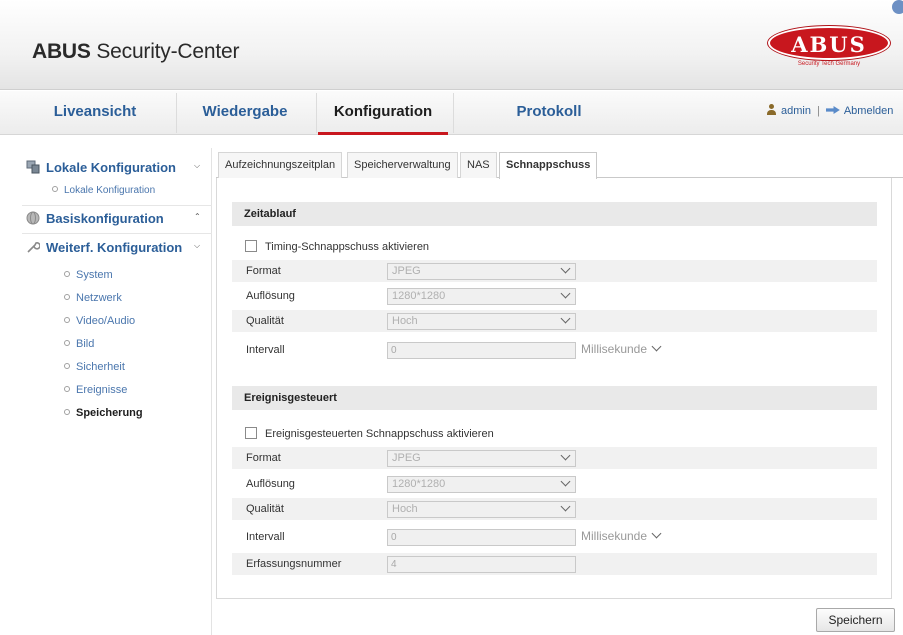 Image resolution: width=903 pixels, height=635 pixels. Describe the element at coordinates (294, 564) in the screenshot. I see `field-label: Erfassungsnummer` at that location.